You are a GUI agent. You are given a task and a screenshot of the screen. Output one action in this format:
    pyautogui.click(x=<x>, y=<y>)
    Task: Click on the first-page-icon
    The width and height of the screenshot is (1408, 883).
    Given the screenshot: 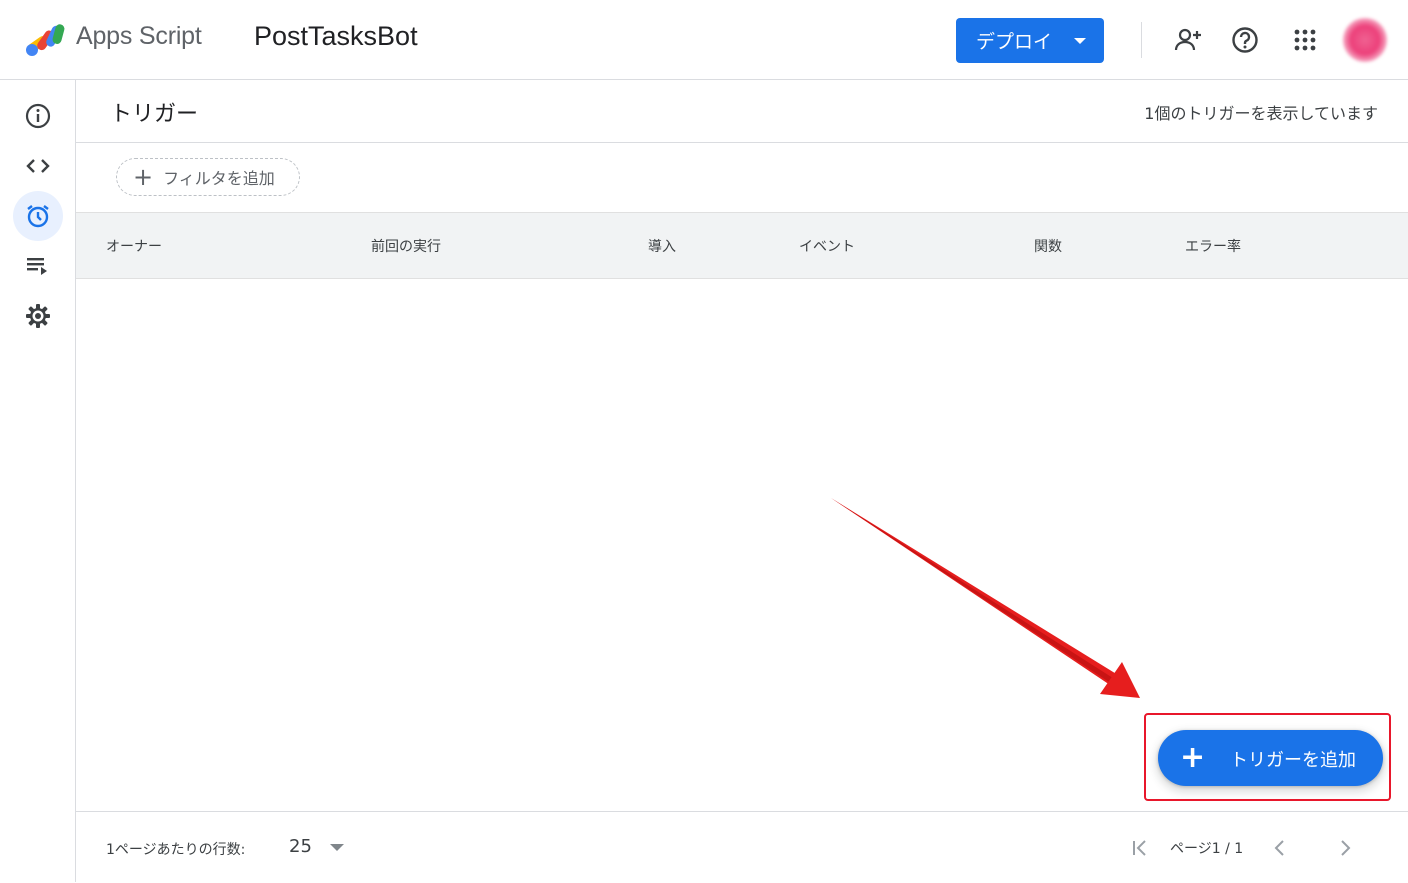 What is the action you would take?
    pyautogui.click(x=1140, y=848)
    